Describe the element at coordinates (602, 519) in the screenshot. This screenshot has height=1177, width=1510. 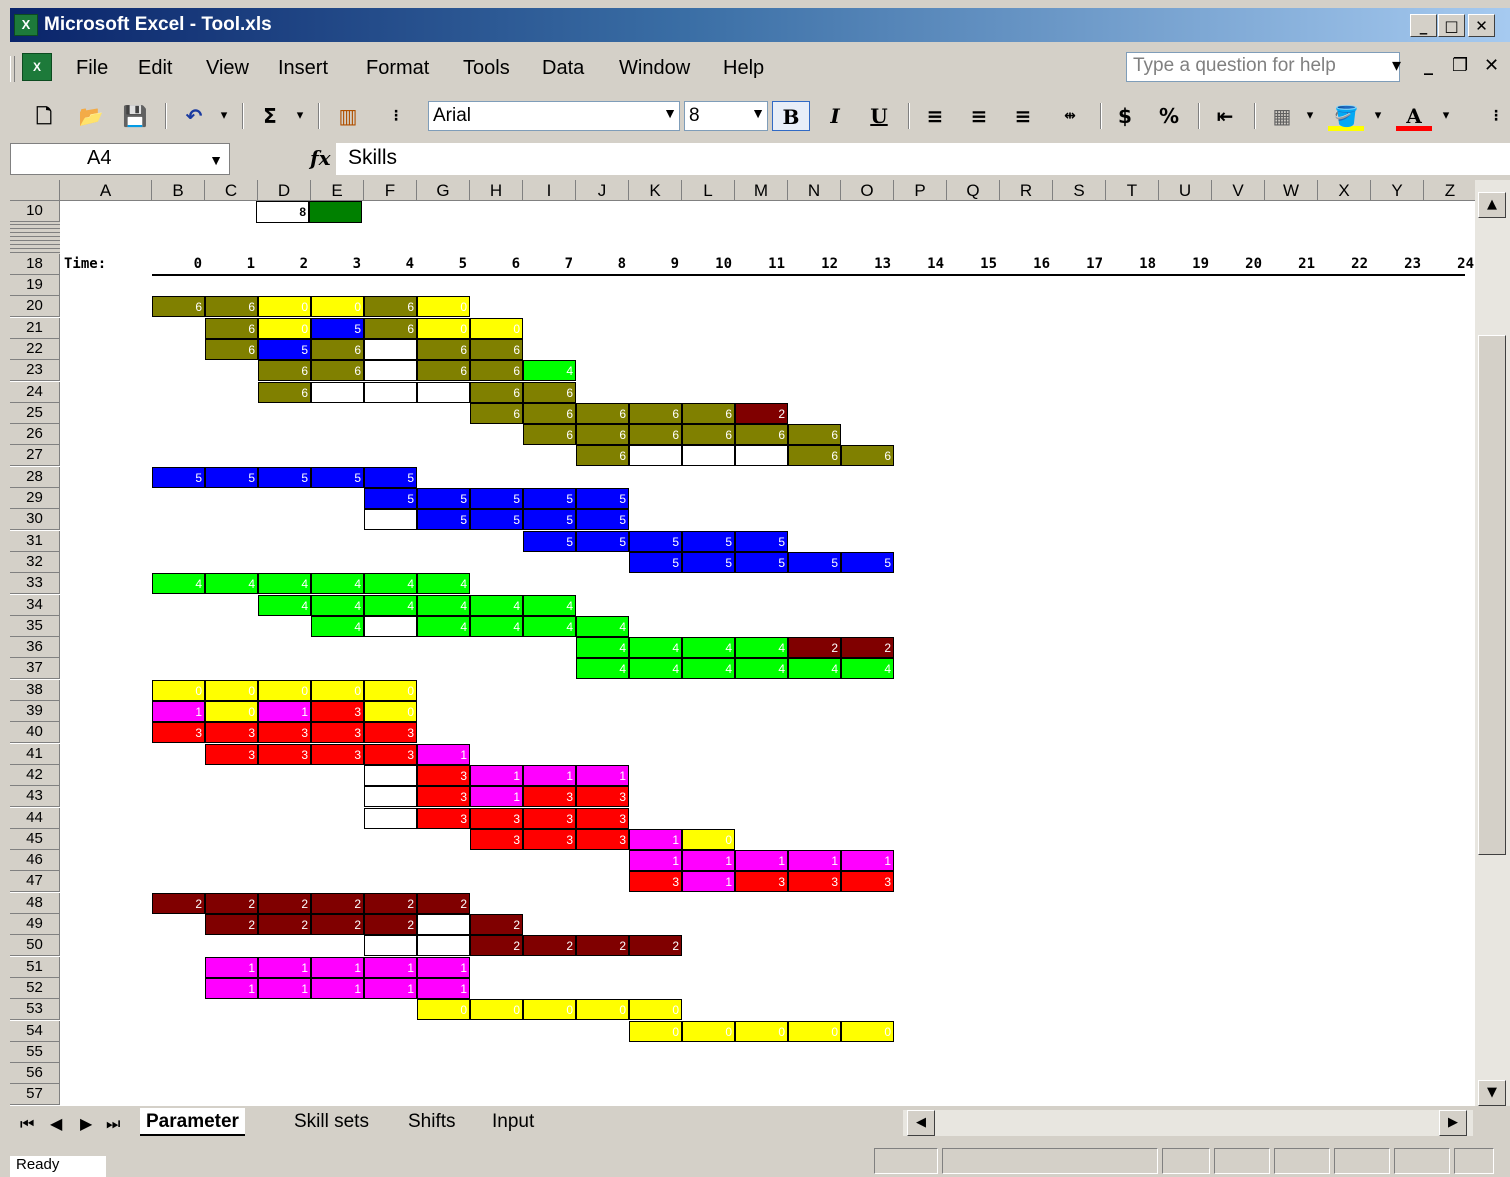
I see `cell-j30: 5` at that location.